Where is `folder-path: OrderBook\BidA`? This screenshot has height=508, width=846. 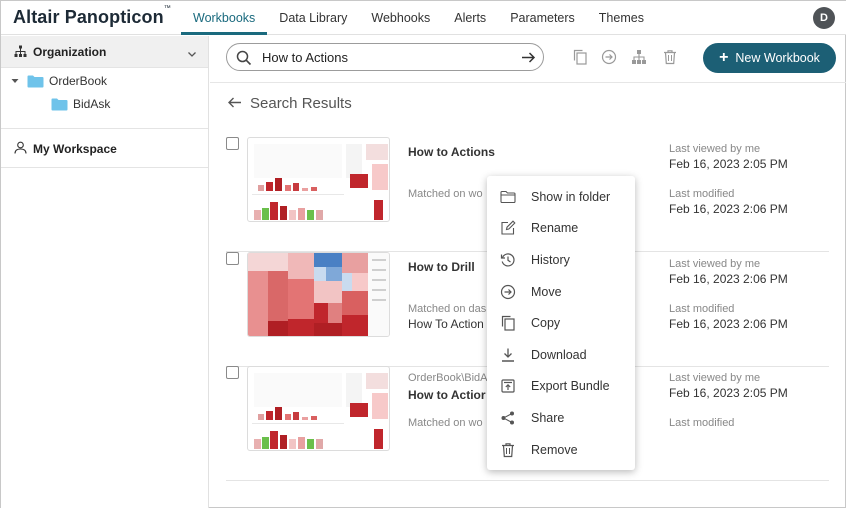
folder-path: OrderBook\BidA is located at coordinates (448, 378).